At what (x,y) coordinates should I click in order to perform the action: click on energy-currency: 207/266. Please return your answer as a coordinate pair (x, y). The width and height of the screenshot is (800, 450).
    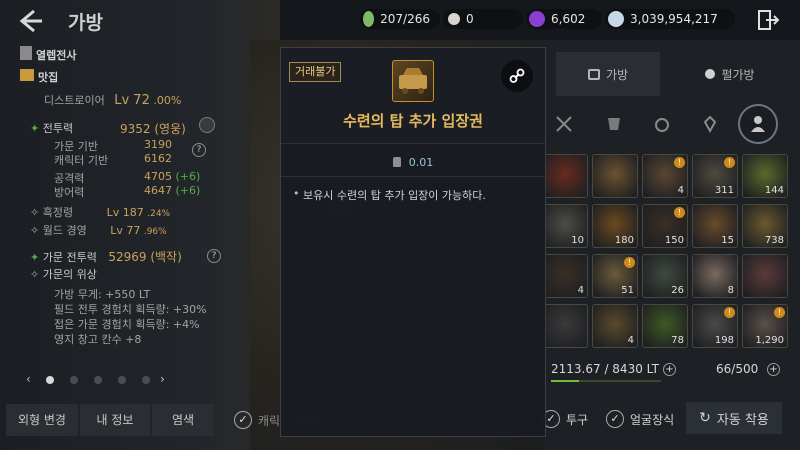
    Looking at the image, I should click on (400, 19).